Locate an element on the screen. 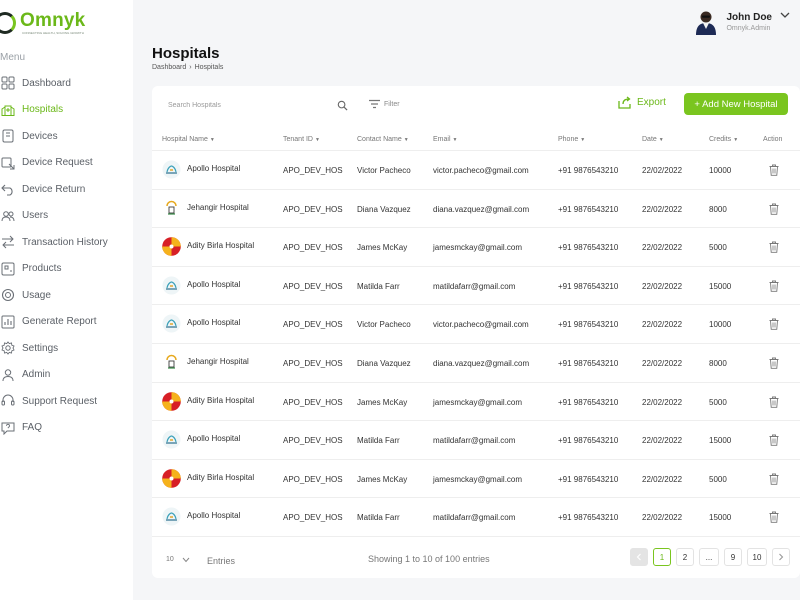 Image resolution: width=800 pixels, height=600 pixels. brand-name: Omnyk is located at coordinates (53, 20).